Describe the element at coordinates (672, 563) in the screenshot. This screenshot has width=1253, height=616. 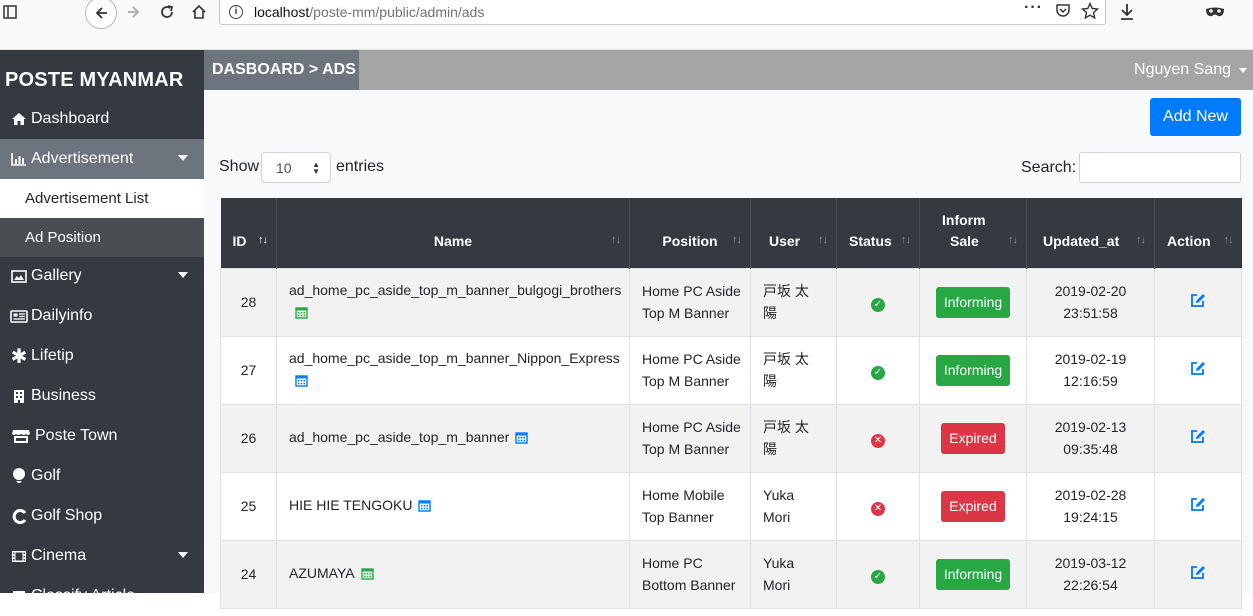
I see `position-line-1: Home PC` at that location.